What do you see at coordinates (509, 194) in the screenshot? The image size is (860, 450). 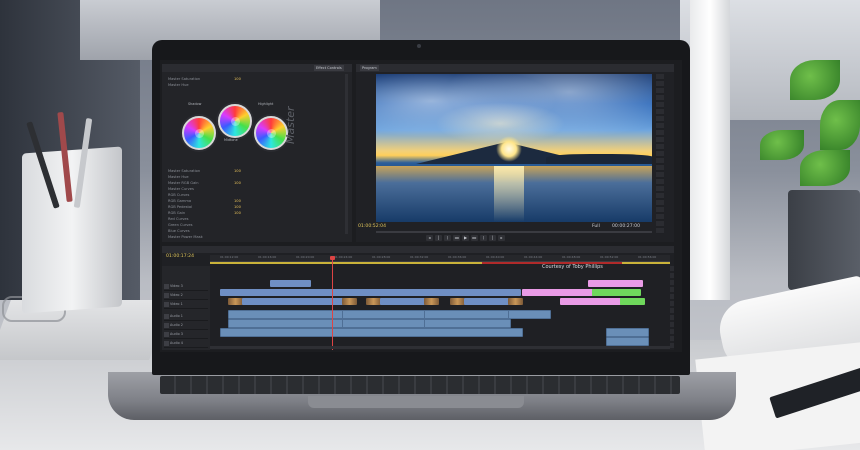 I see `sun-reflection` at bounding box center [509, 194].